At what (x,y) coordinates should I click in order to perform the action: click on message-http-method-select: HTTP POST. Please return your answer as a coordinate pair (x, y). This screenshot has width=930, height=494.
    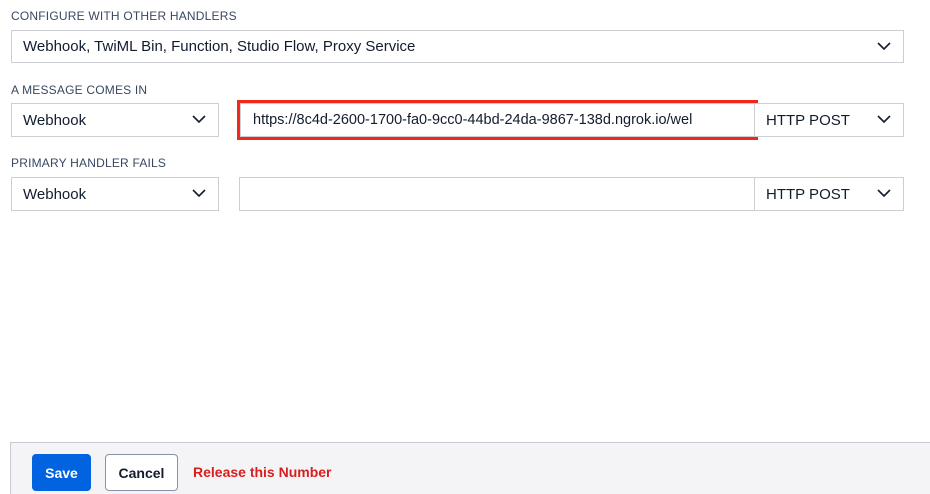
    Looking at the image, I should click on (829, 120).